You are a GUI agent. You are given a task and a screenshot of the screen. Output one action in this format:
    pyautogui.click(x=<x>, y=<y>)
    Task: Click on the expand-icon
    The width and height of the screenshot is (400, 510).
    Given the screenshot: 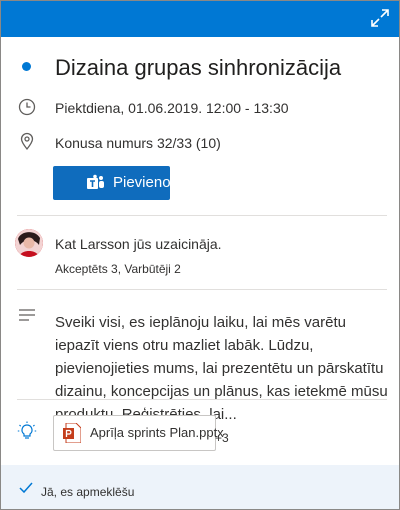 What is the action you would take?
    pyautogui.click(x=380, y=18)
    